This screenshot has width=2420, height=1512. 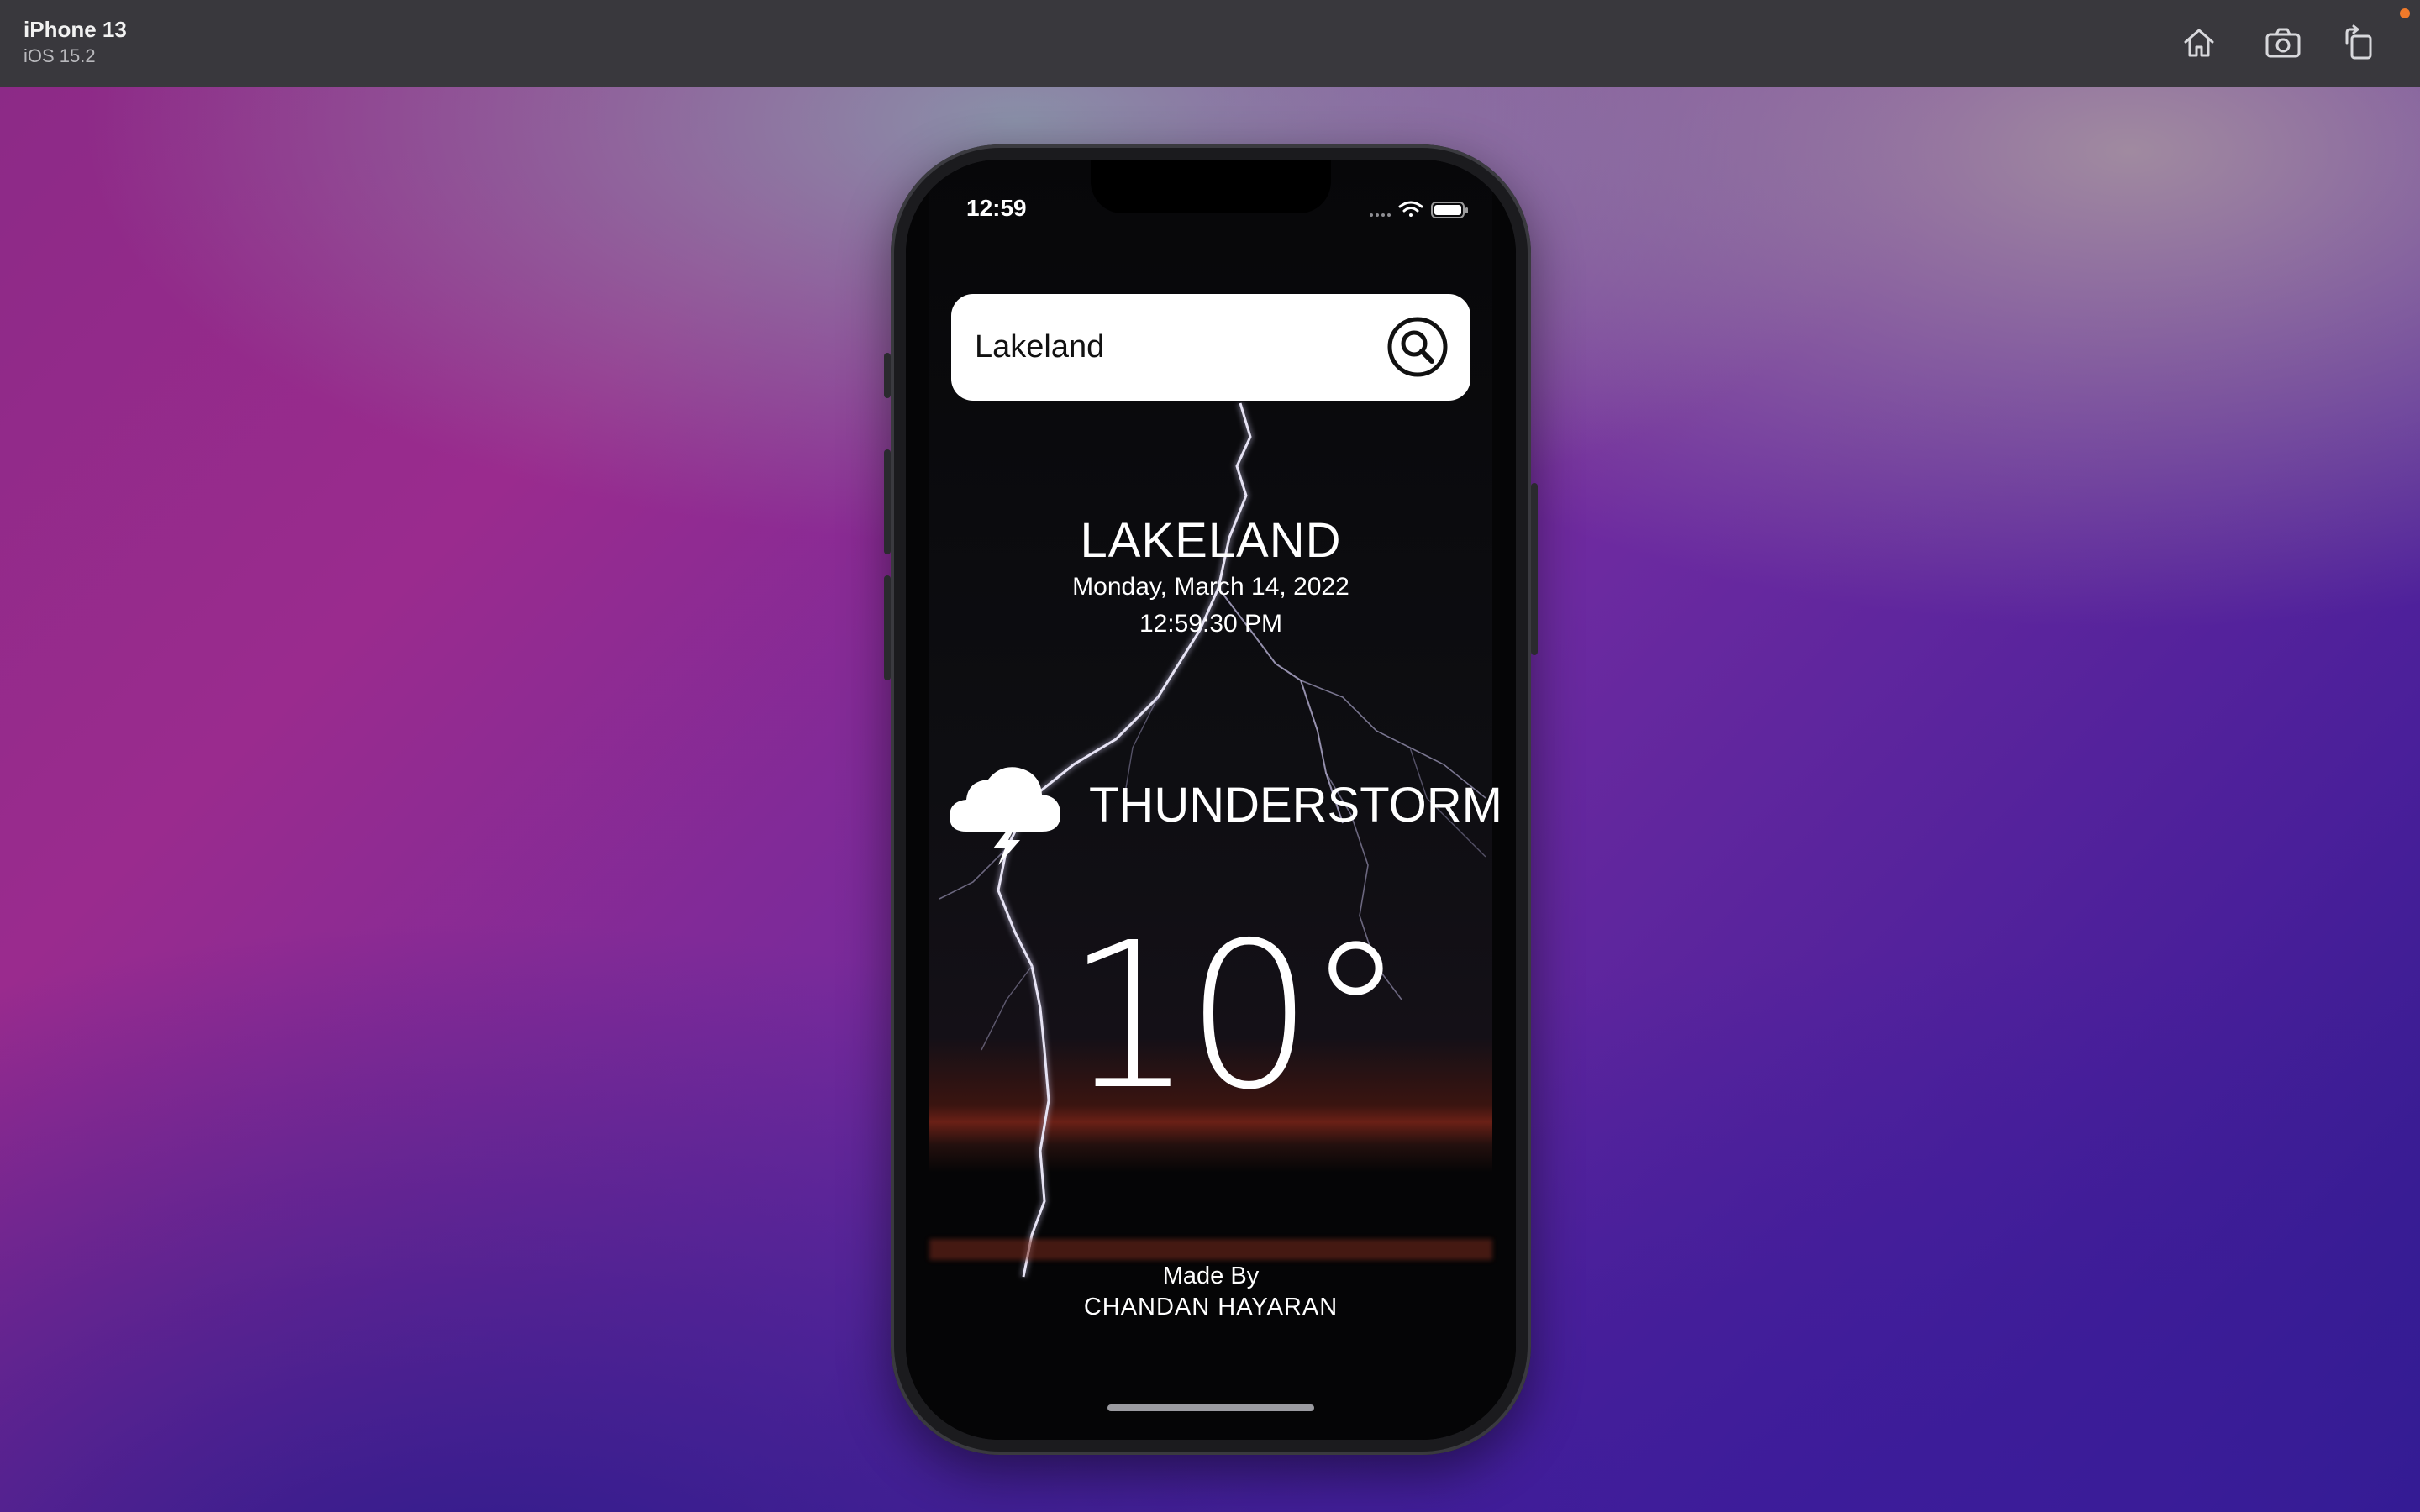 What do you see at coordinates (1210, 587) in the screenshot?
I see `current-date: Monday, March 14, 2022` at bounding box center [1210, 587].